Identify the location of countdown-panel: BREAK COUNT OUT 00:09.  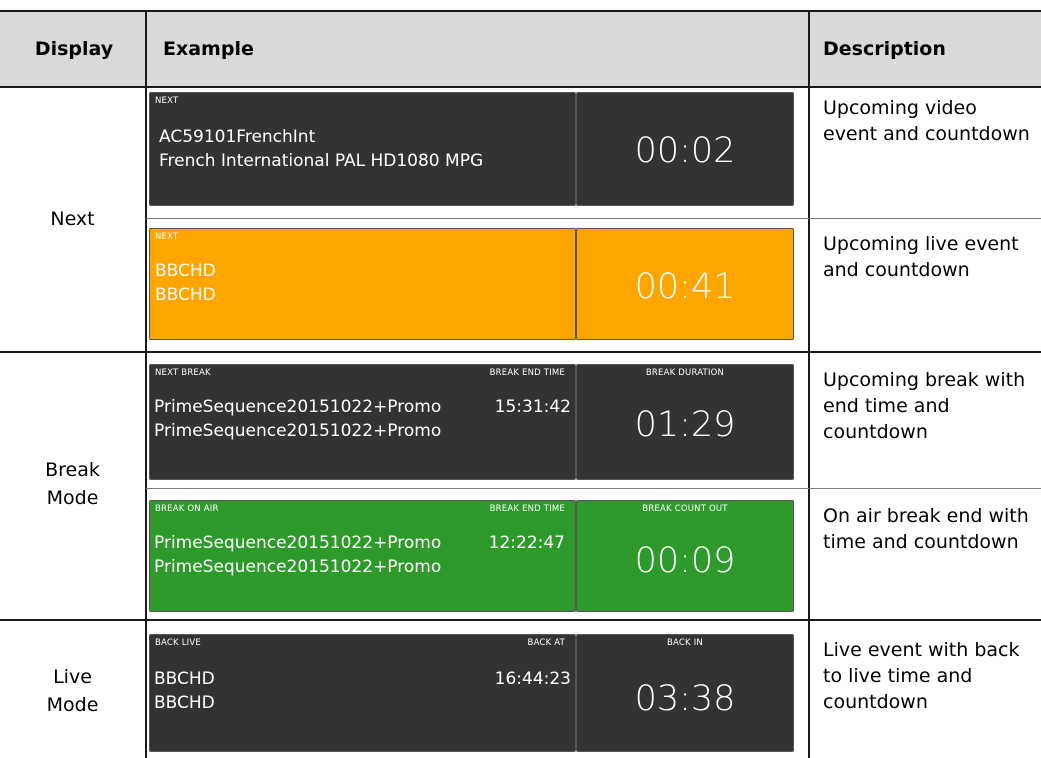
(685, 556).